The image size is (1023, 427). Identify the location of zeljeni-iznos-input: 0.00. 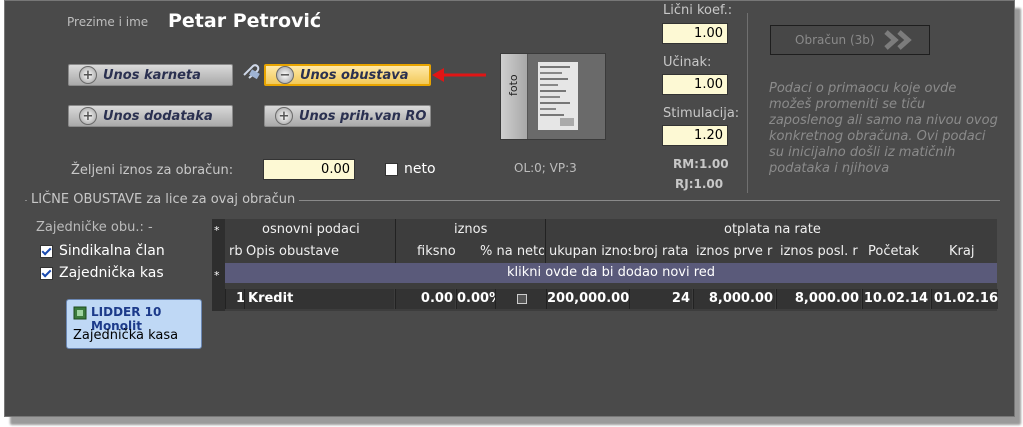
(309, 169).